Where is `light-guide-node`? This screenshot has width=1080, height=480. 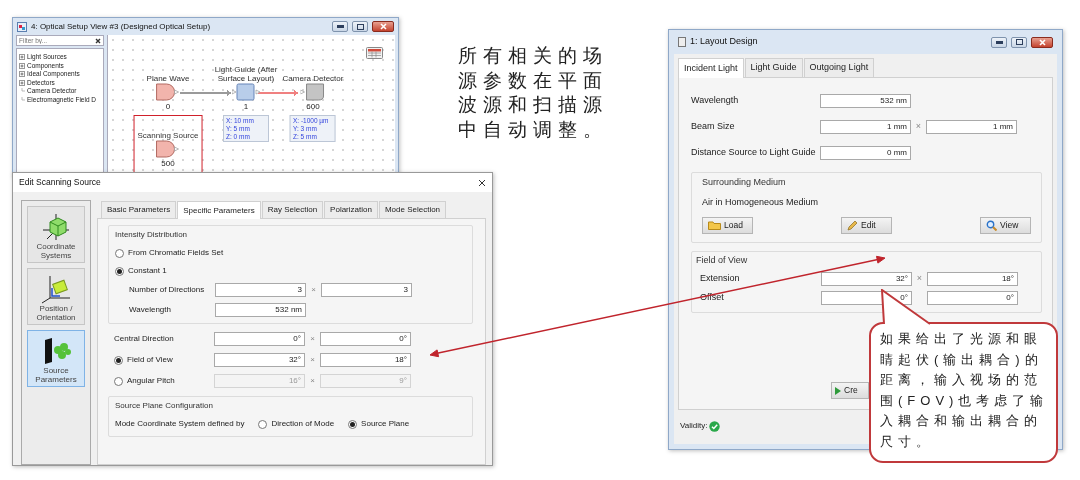
light-guide-node is located at coordinates (246, 92).